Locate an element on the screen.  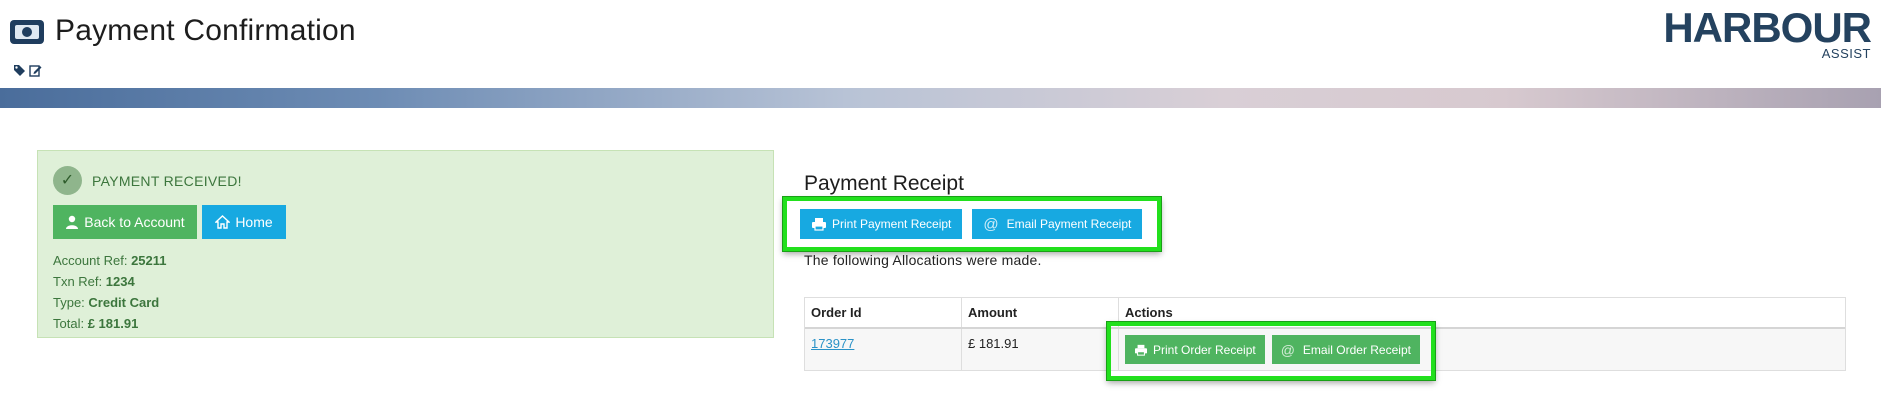
at-icon: @ is located at coordinates (991, 224).